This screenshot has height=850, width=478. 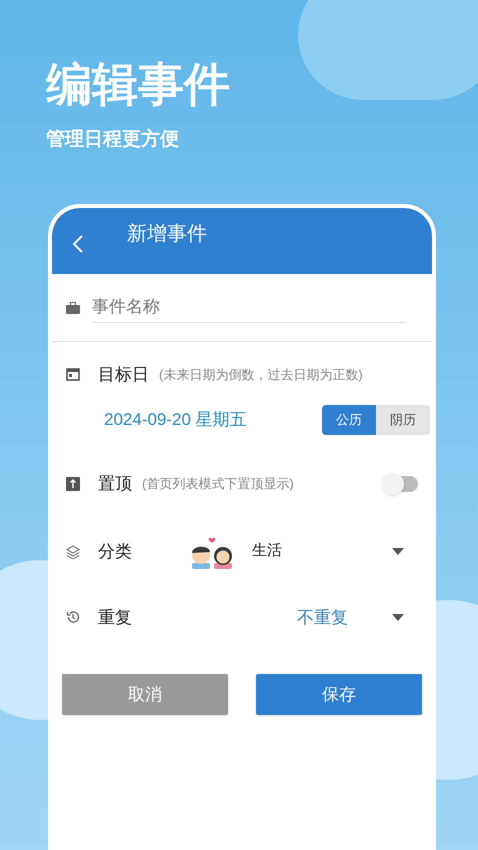 I want to click on cancel-button: 取消, so click(x=145, y=694).